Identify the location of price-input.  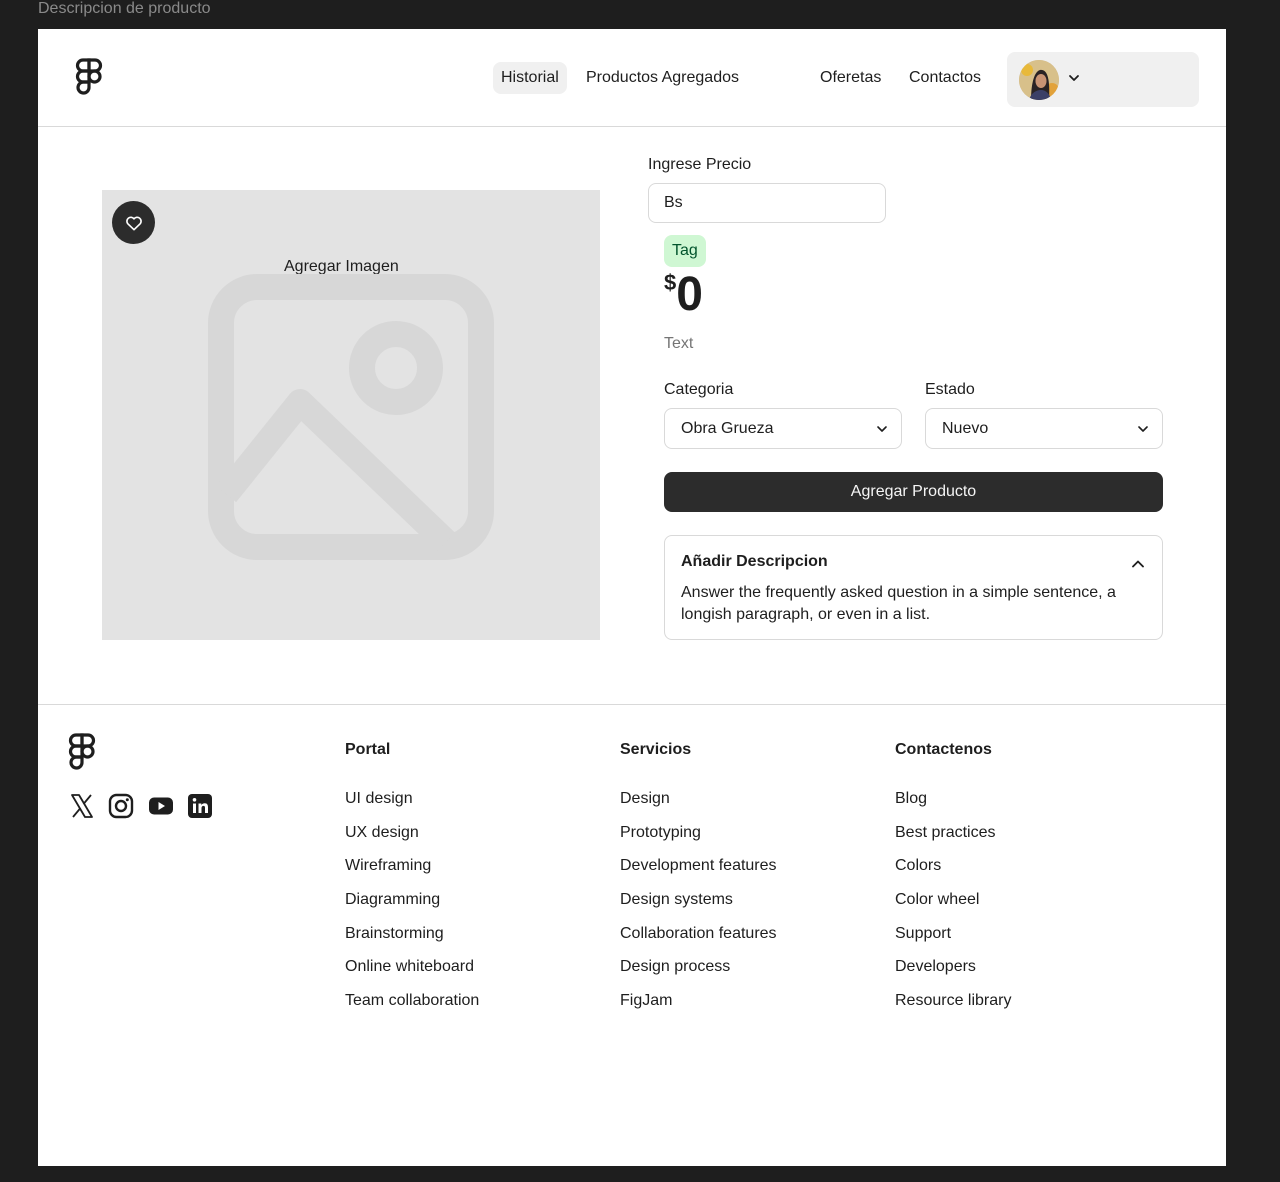
(767, 203).